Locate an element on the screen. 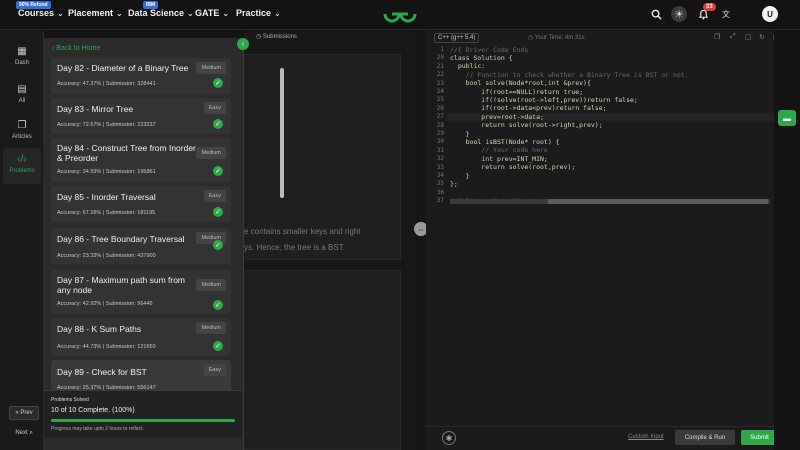  code-line: if(root==NULL)return true; is located at coordinates (517, 91).